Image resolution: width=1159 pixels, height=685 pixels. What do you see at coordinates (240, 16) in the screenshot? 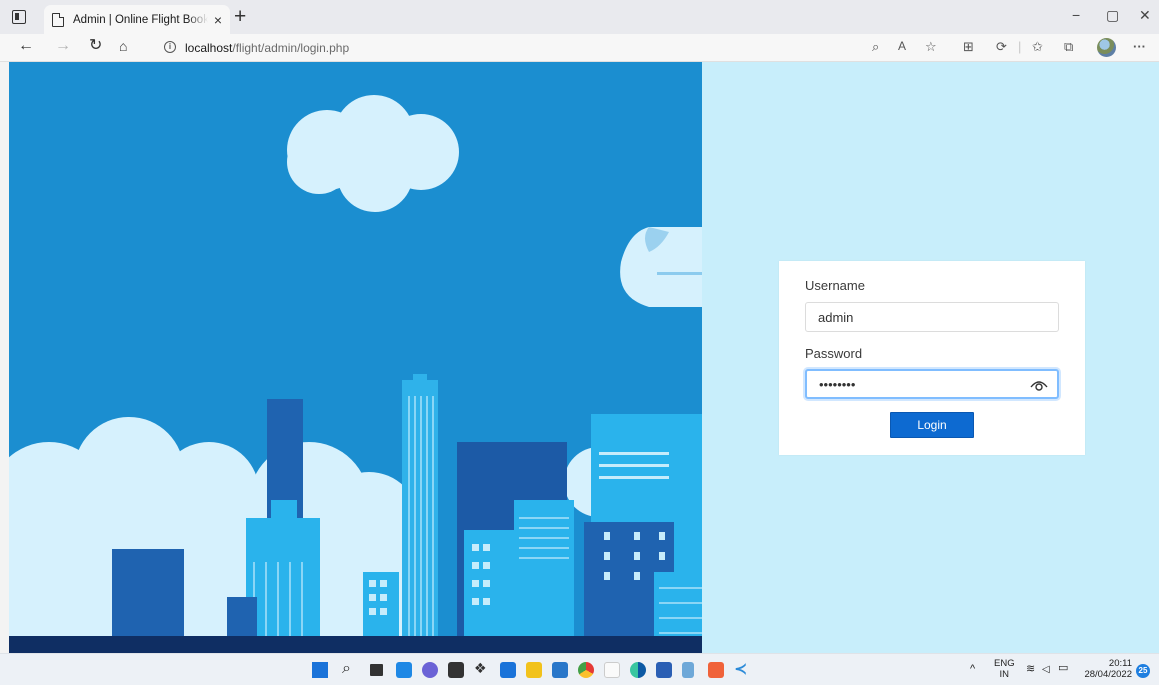
I see `new-tab-button: +` at bounding box center [240, 16].